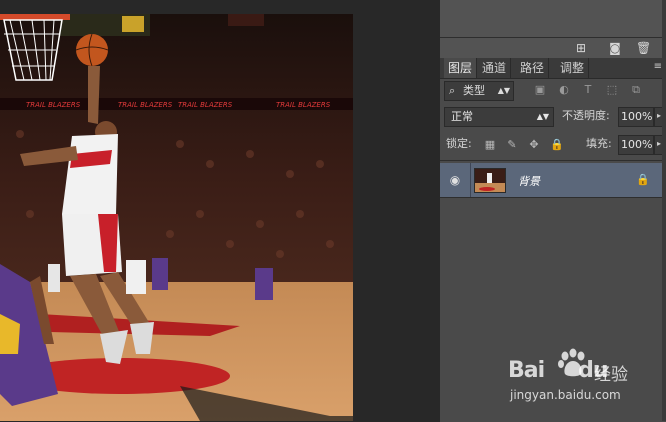 The height and width of the screenshot is (422, 666). What do you see at coordinates (599, 143) in the screenshot?
I see `fill-label: 填充:` at bounding box center [599, 143].